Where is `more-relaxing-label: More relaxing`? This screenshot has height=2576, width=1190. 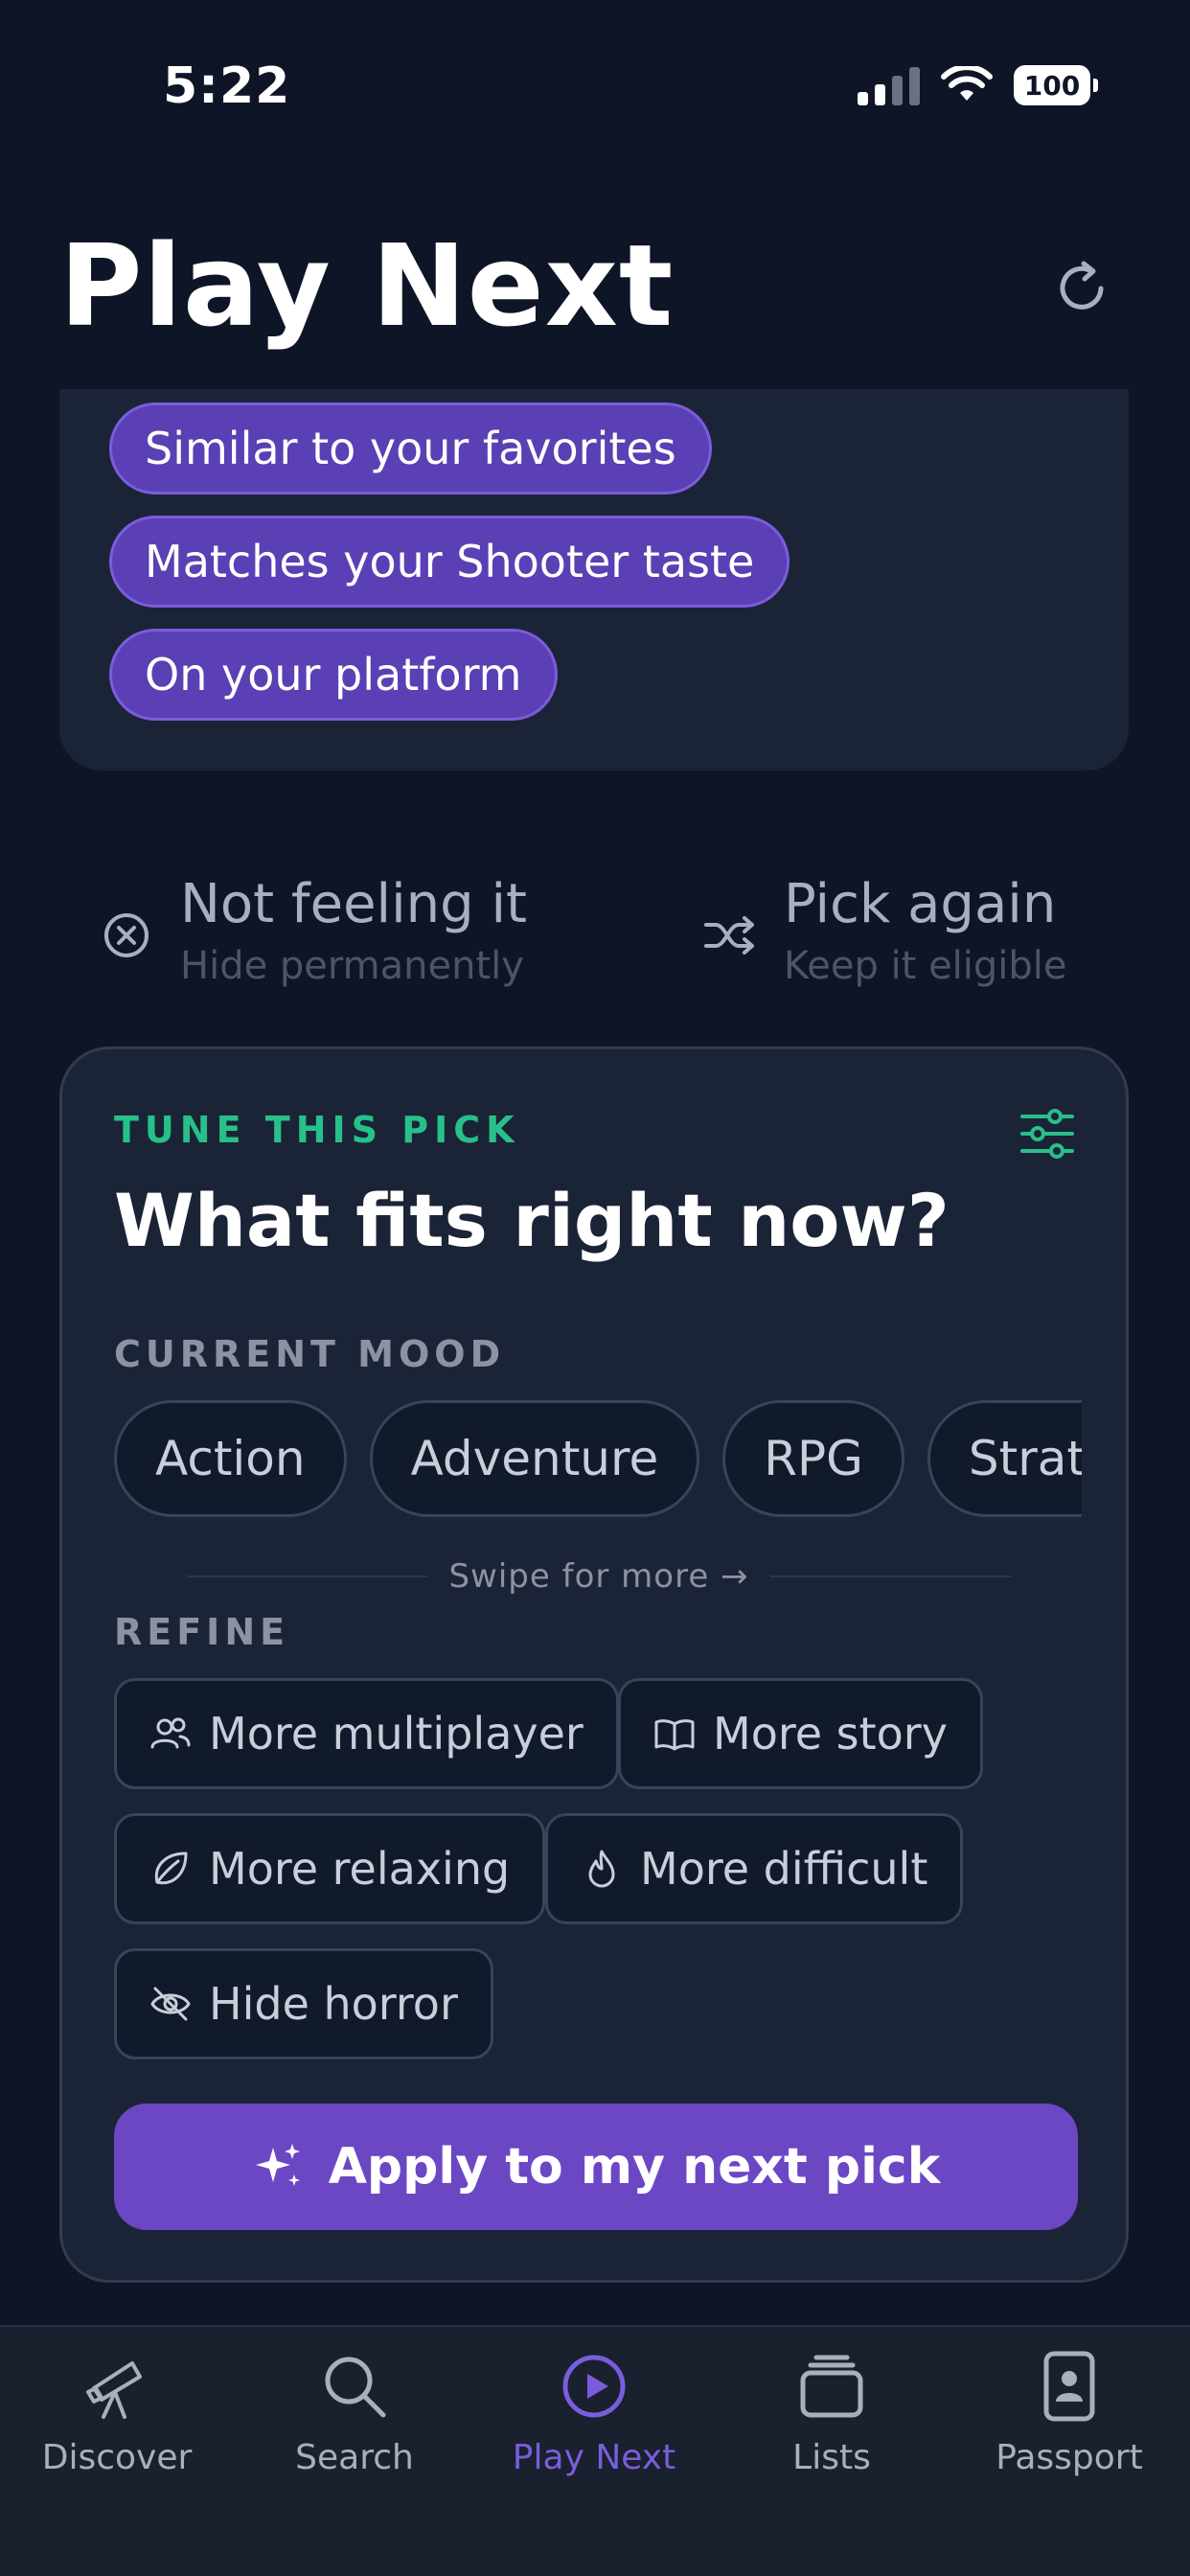 more-relaxing-label: More relaxing is located at coordinates (360, 1869).